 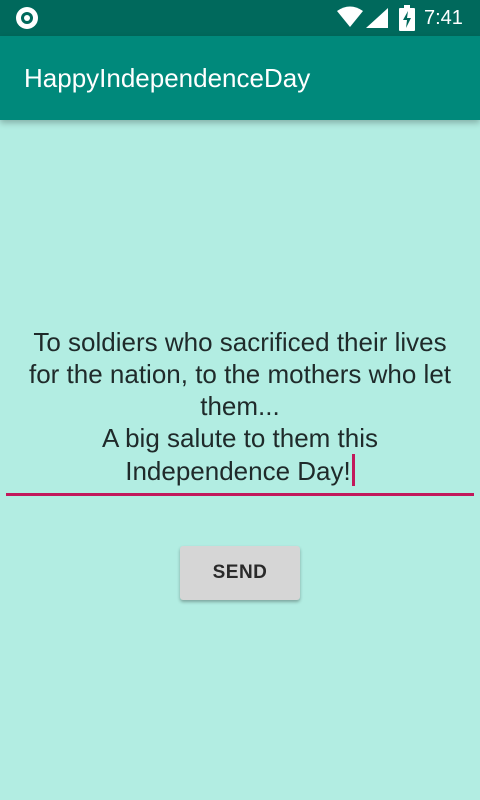 What do you see at coordinates (240, 18) in the screenshot?
I see `status-bar: 7:41` at bounding box center [240, 18].